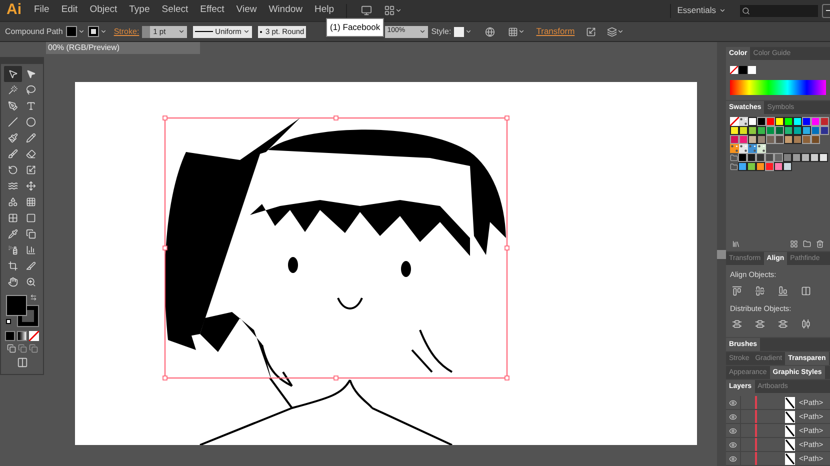  I want to click on fill-color-swatch, so click(743, 70).